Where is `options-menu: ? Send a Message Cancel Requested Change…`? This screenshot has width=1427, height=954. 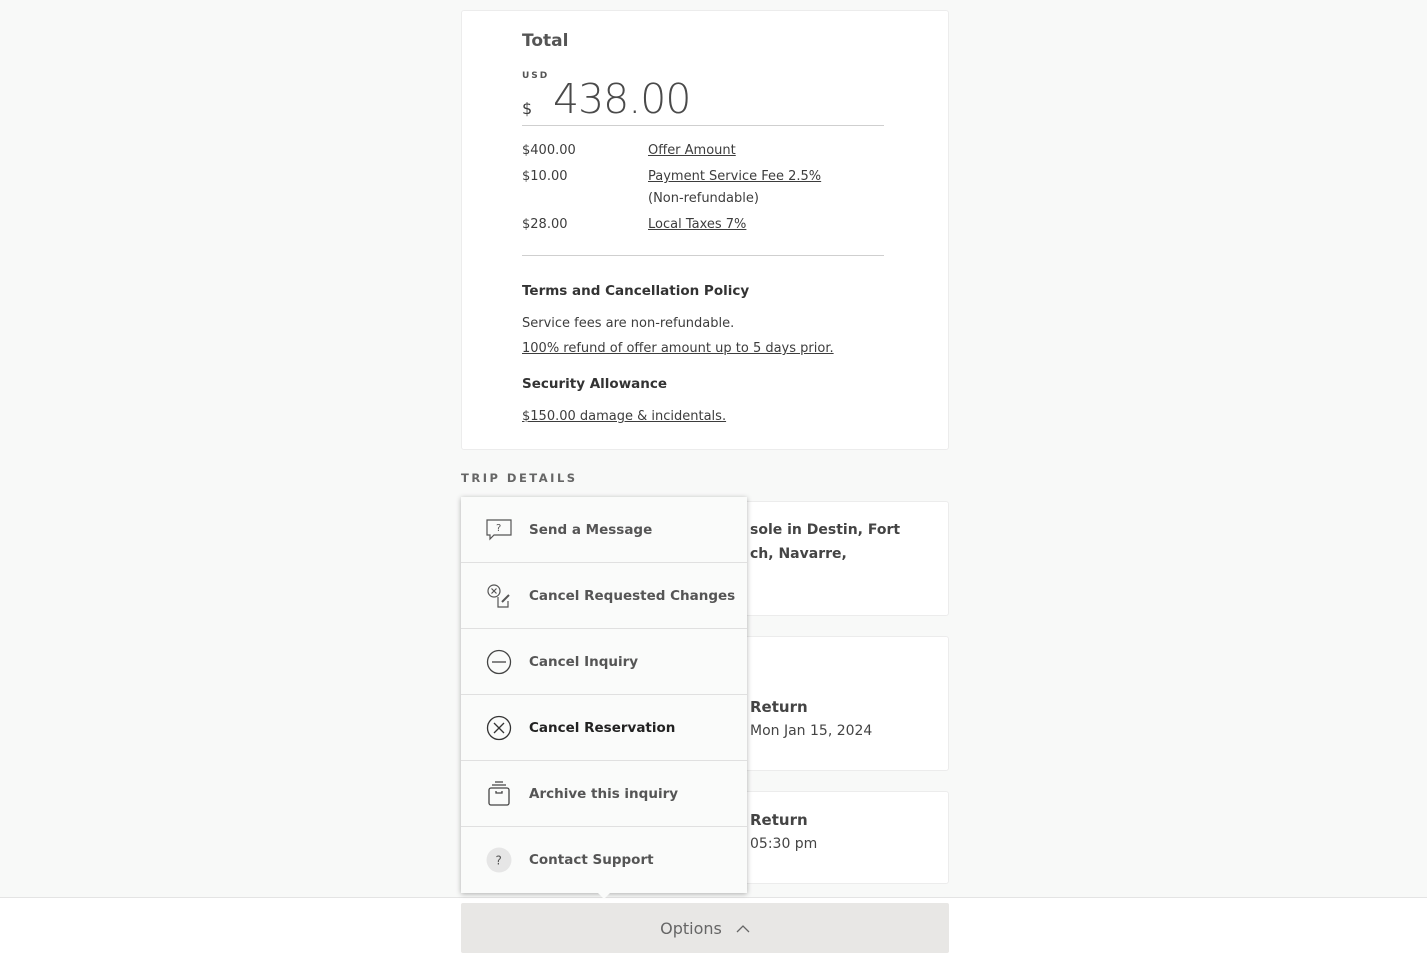
options-menu: ? Send a Message Cancel Requested Change… is located at coordinates (604, 695).